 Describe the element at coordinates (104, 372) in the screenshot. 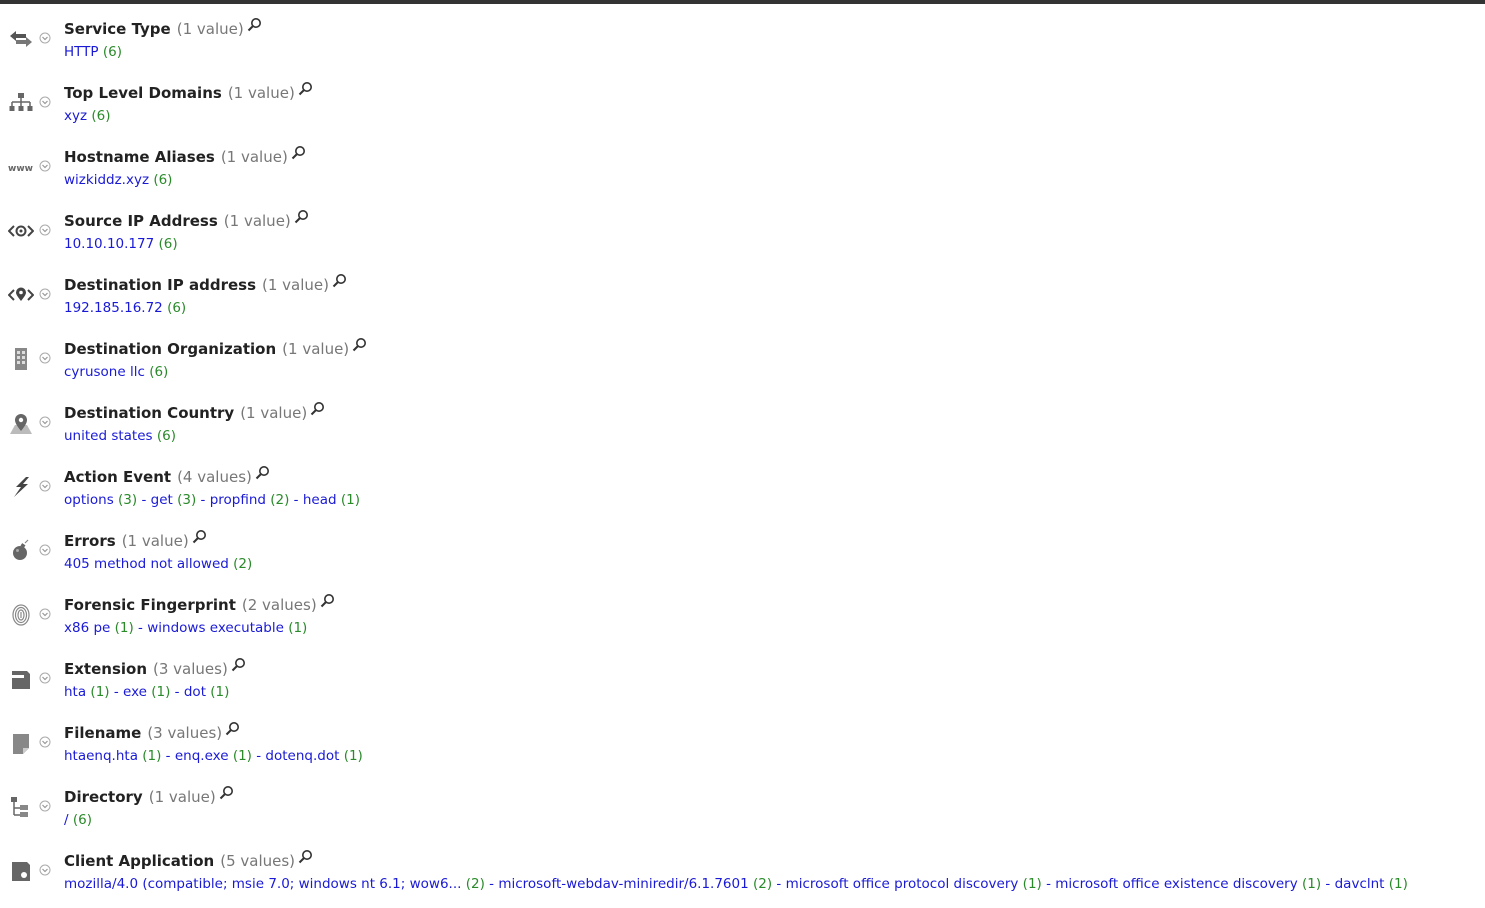

I see `meta-value-link: cyrusone llc` at that location.